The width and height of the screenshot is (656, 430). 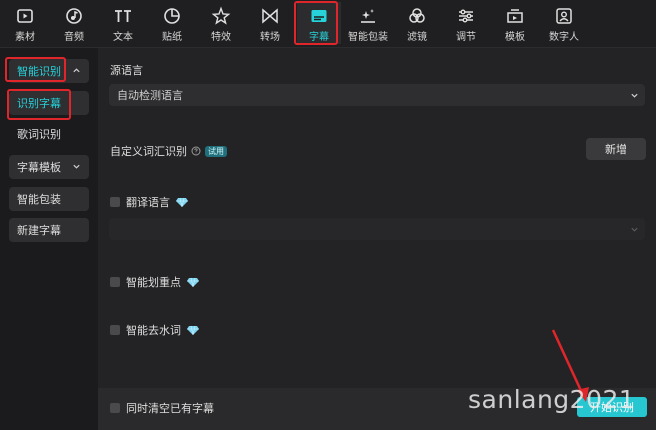 I want to click on tool-audio: 音频, so click(x=74, y=23).